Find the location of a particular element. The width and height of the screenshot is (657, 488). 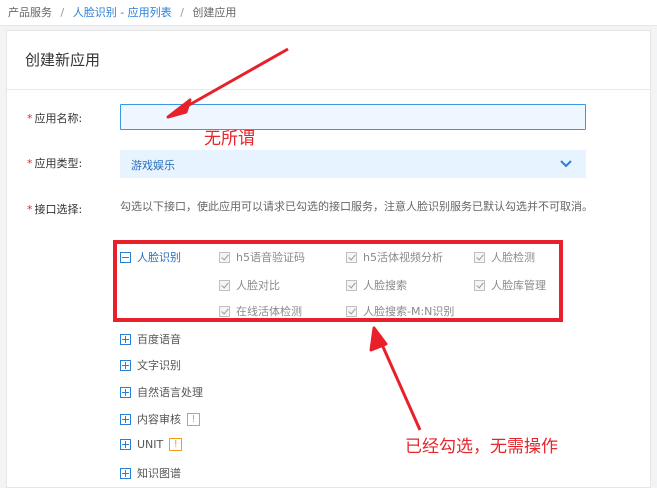

annotation-type-note: 无所谓 is located at coordinates (229, 139).